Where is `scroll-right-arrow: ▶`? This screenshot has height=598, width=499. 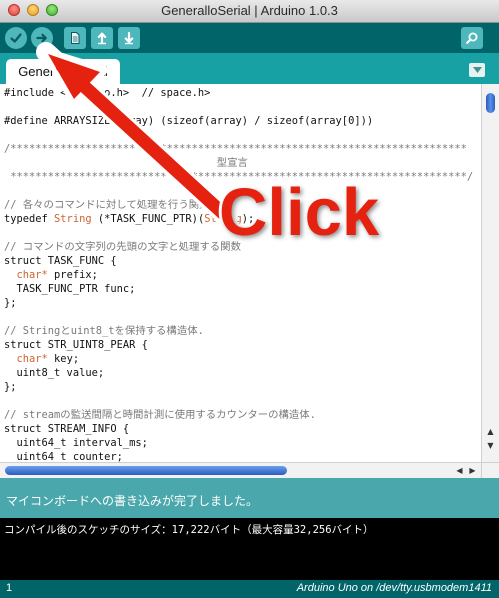 scroll-right-arrow: ▶ is located at coordinates (472, 470).